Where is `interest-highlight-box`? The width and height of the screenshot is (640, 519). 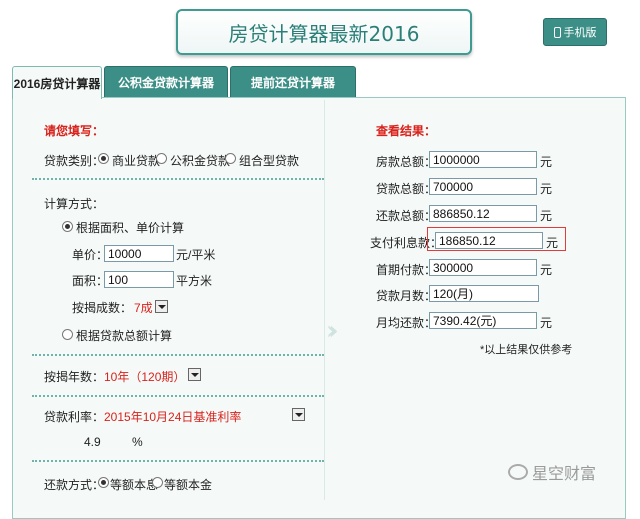
interest-highlight-box is located at coordinates (496, 239).